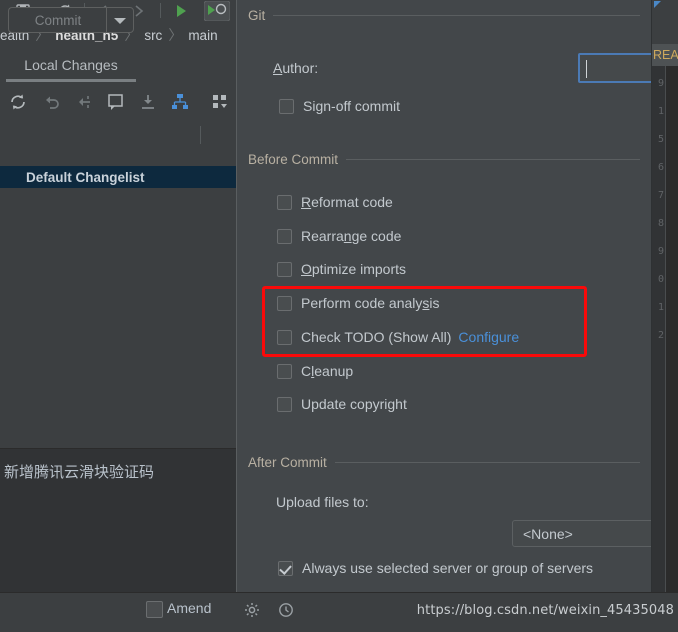  I want to click on perform-code-analysis-label: Perform code analysis, so click(370, 303).